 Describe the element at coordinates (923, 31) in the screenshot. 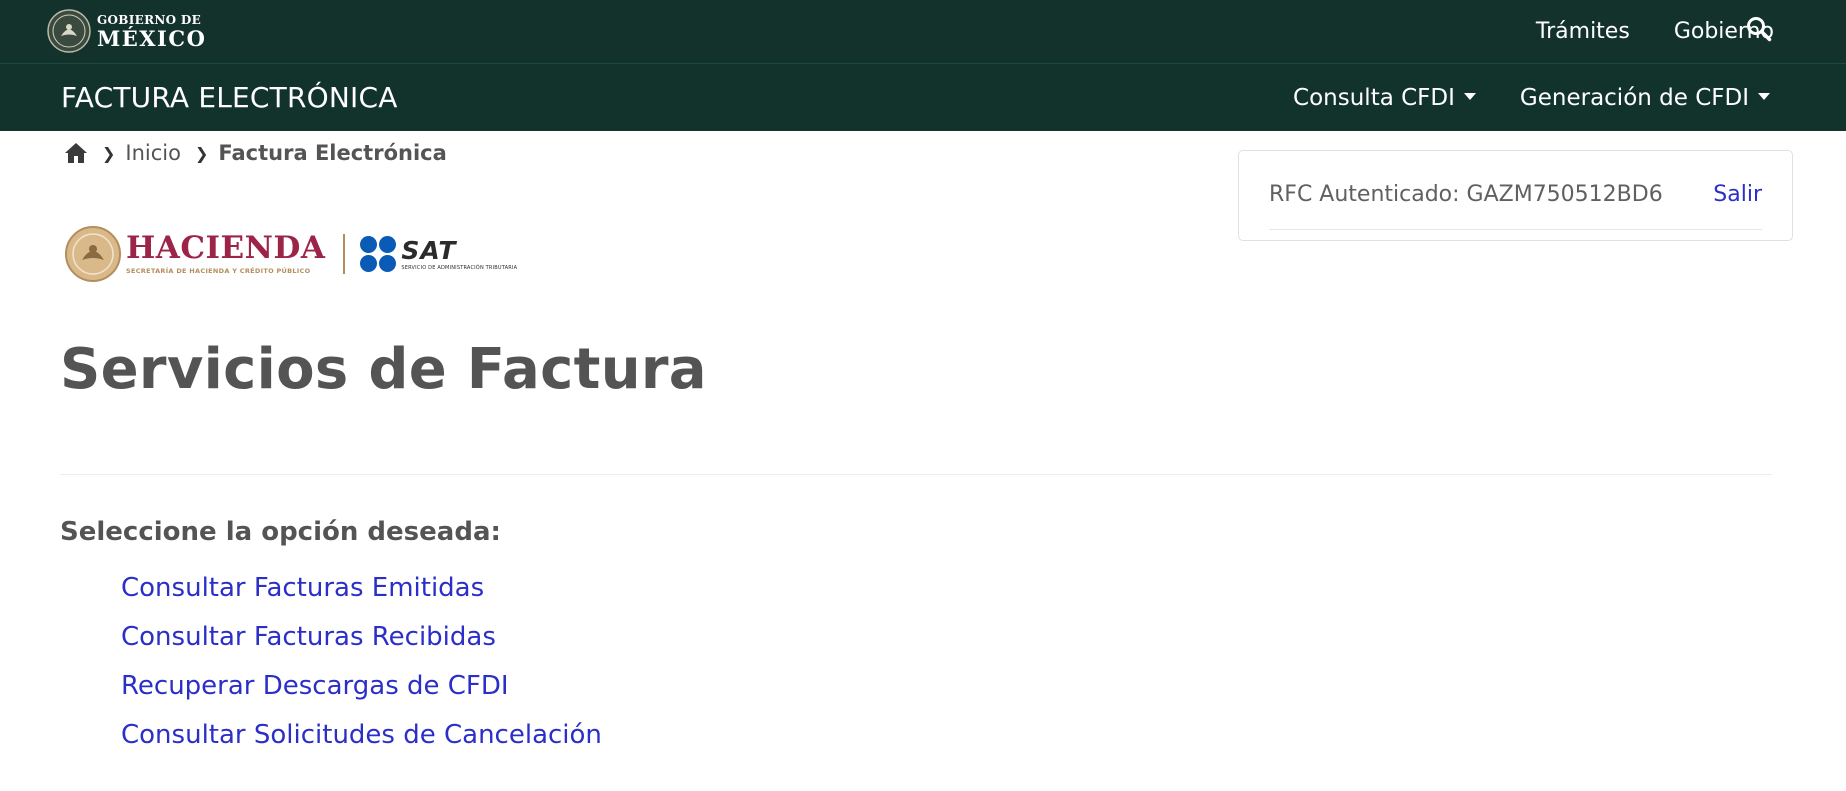

I see `government-top-bar: GOBIERNO DE MÉXICO Trámites Gobierno` at that location.